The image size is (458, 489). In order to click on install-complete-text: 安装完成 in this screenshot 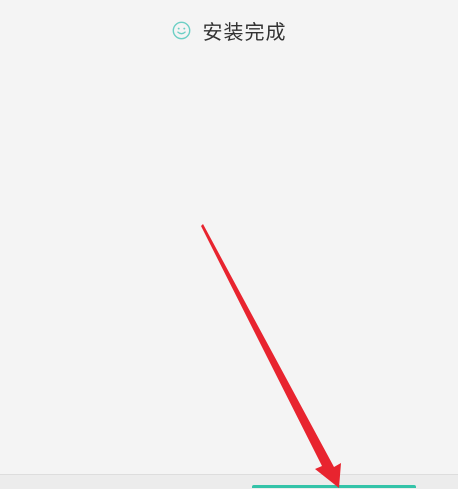, I will do `click(244, 31)`.